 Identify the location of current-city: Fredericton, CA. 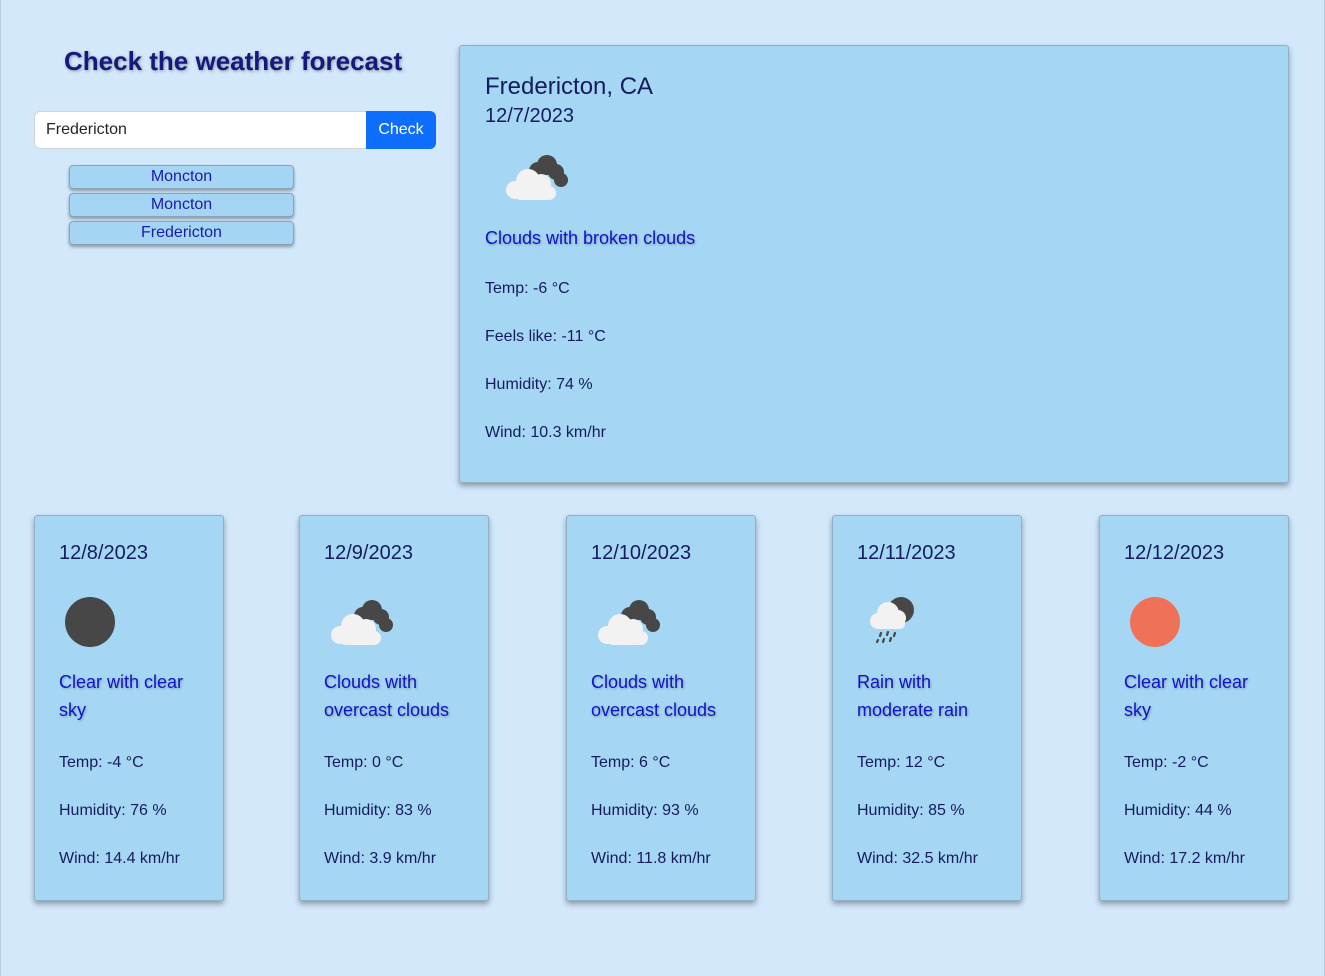
(569, 86).